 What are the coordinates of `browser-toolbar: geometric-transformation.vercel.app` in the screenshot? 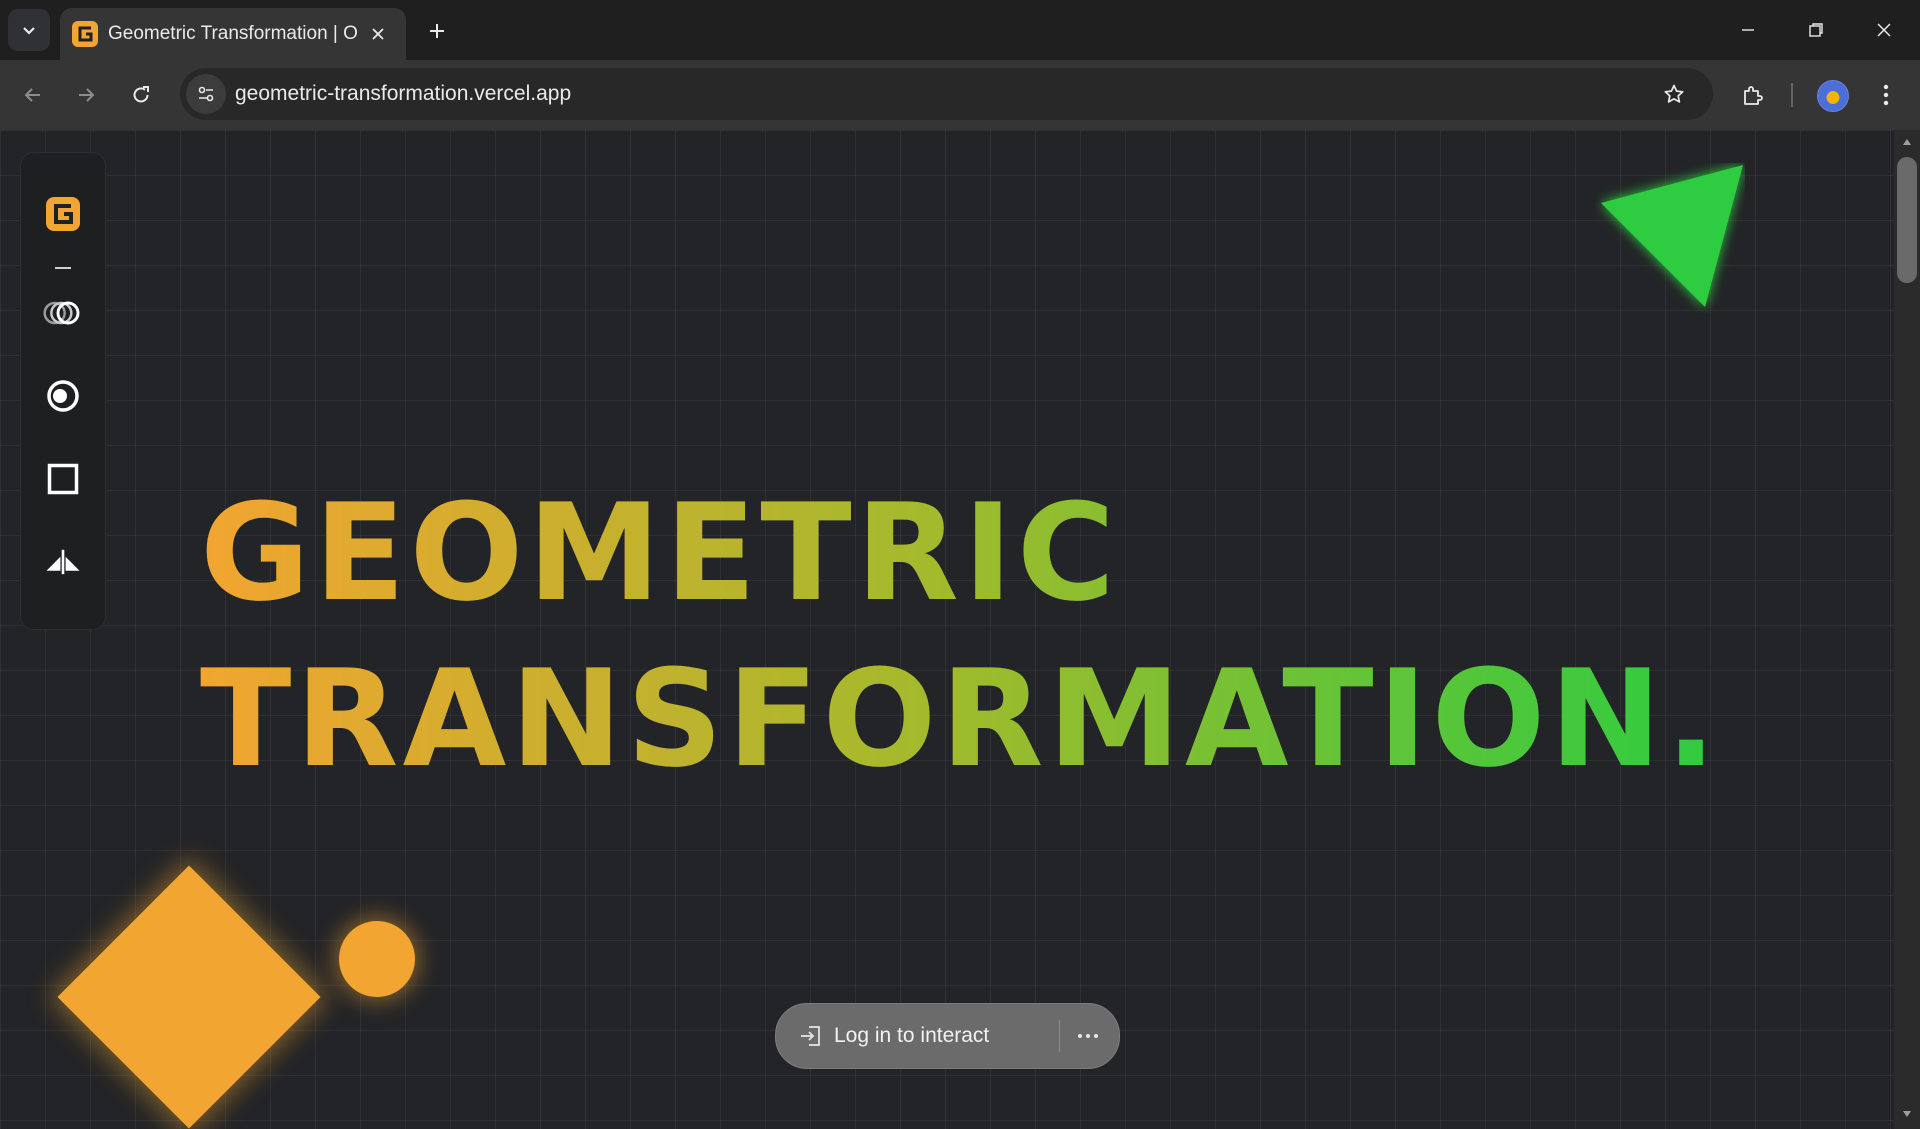 It's located at (960, 95).